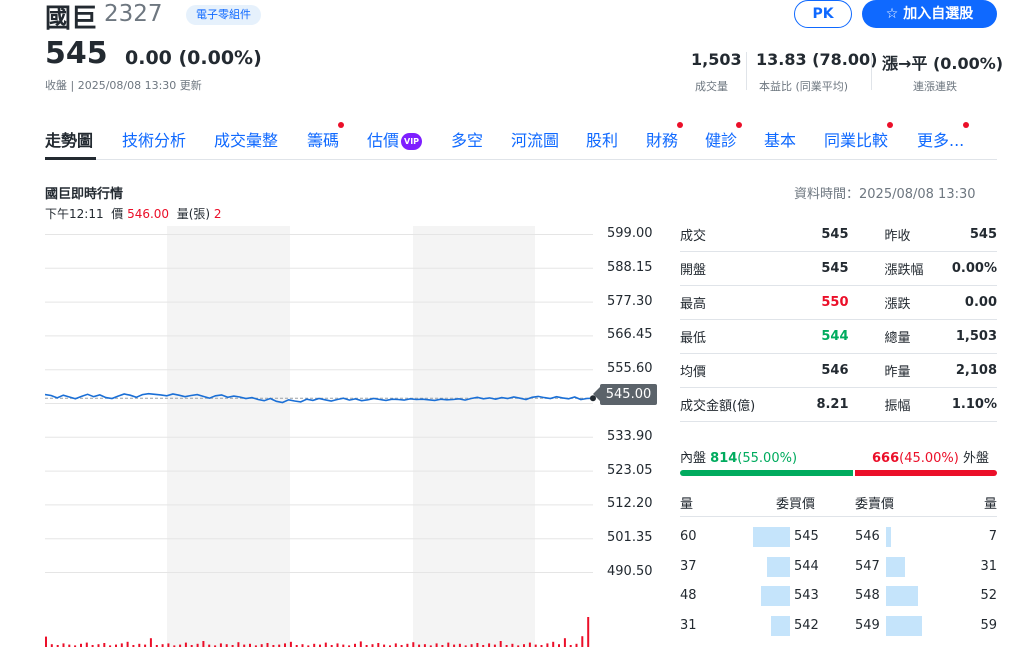 This screenshot has width=1024, height=647. Describe the element at coordinates (867, 566) in the screenshot. I see `ask-price: 547` at that location.